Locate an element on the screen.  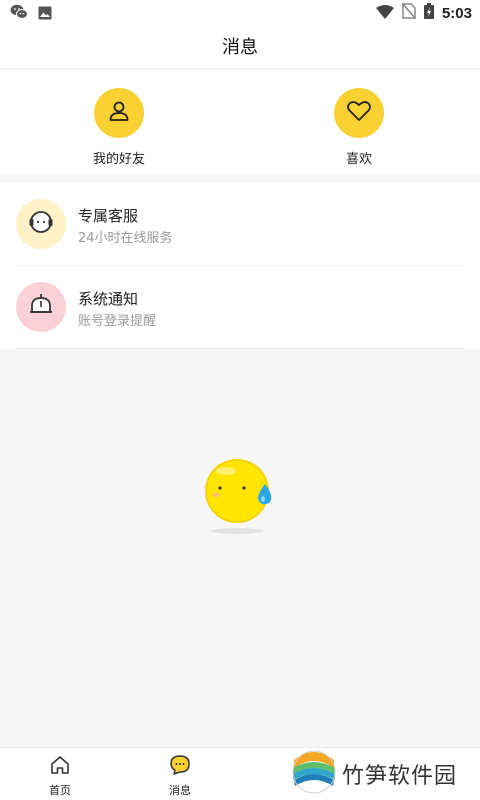
image-icon is located at coordinates (45, 14).